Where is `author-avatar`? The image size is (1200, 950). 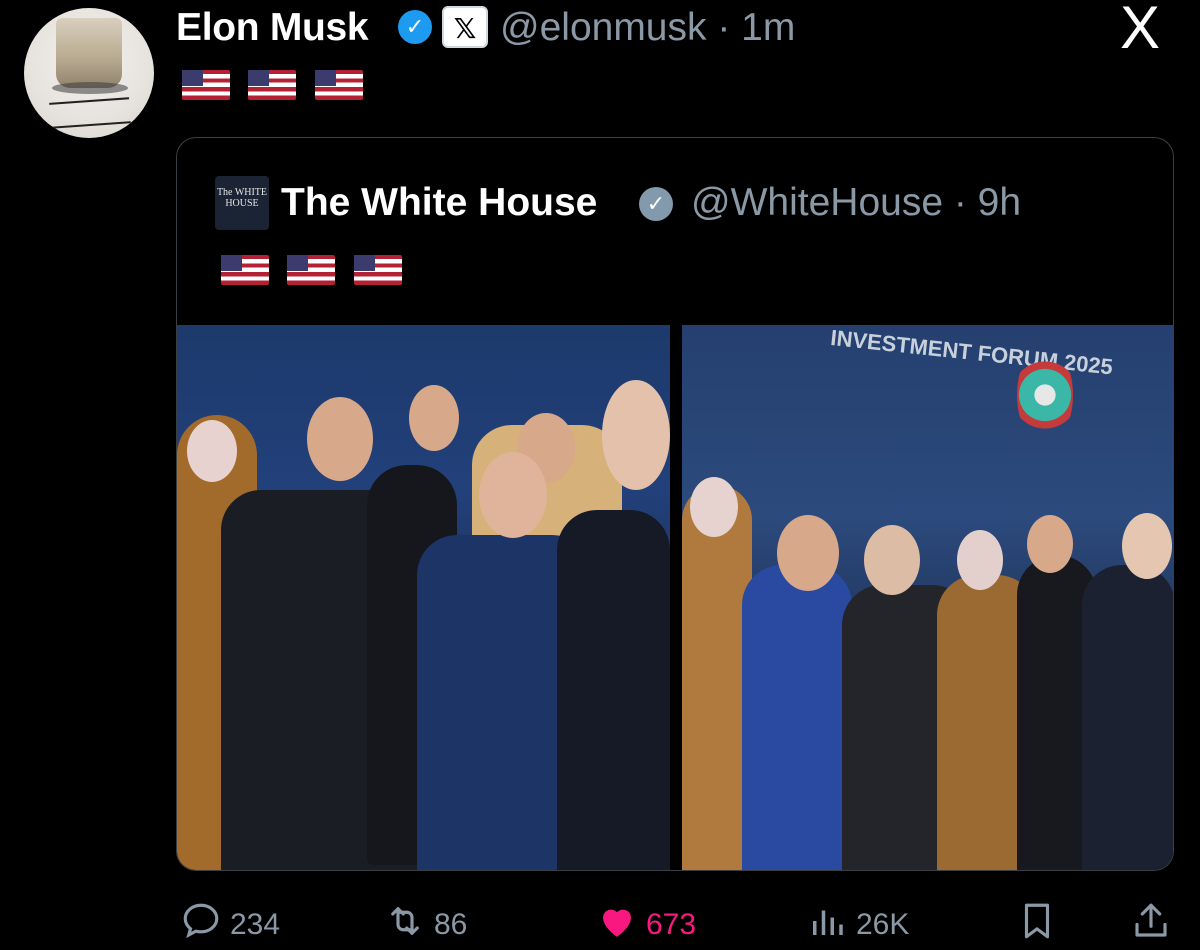 author-avatar is located at coordinates (89, 73).